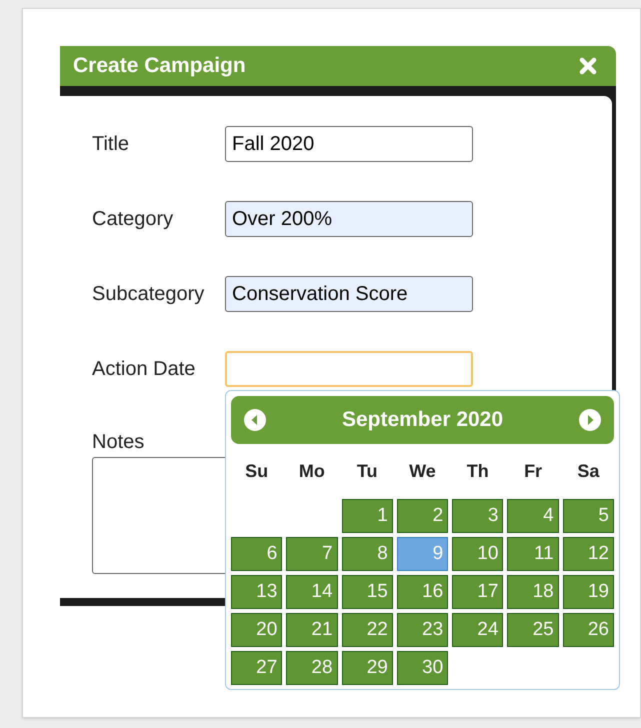 The width and height of the screenshot is (641, 728). What do you see at coordinates (118, 442) in the screenshot?
I see `field-label: Notes` at bounding box center [118, 442].